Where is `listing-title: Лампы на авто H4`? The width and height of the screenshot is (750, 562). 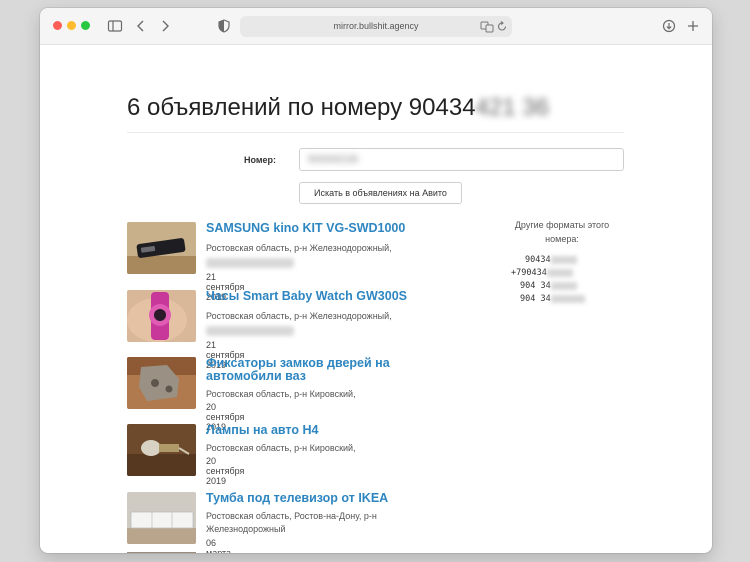 listing-title: Лампы на авто H4 is located at coordinates (311, 430).